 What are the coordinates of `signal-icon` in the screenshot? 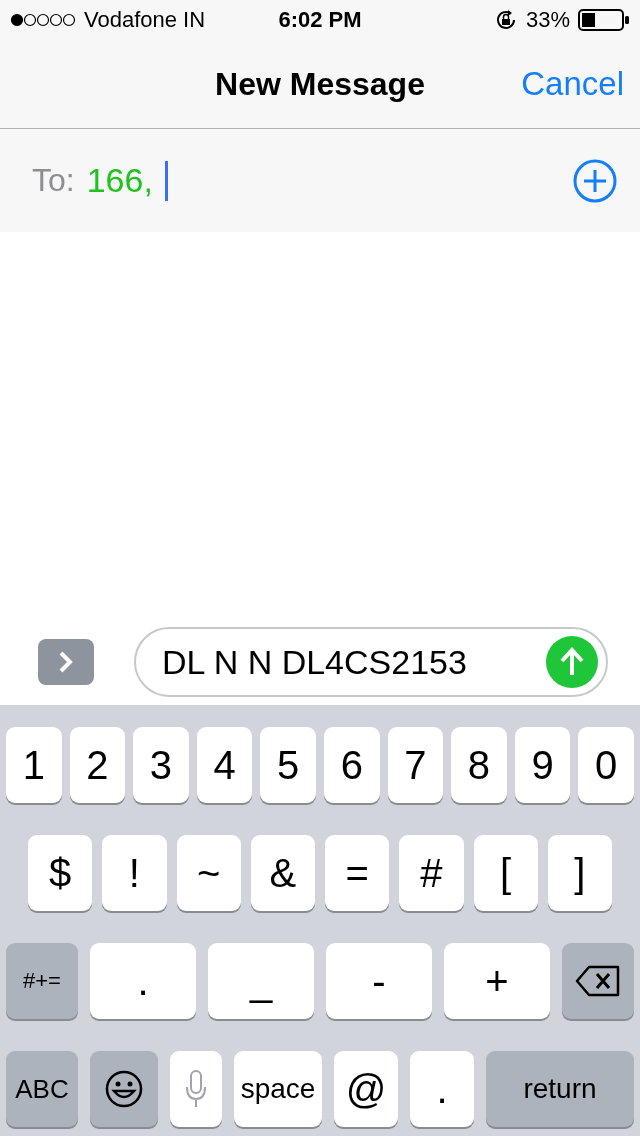 It's located at (43, 20).